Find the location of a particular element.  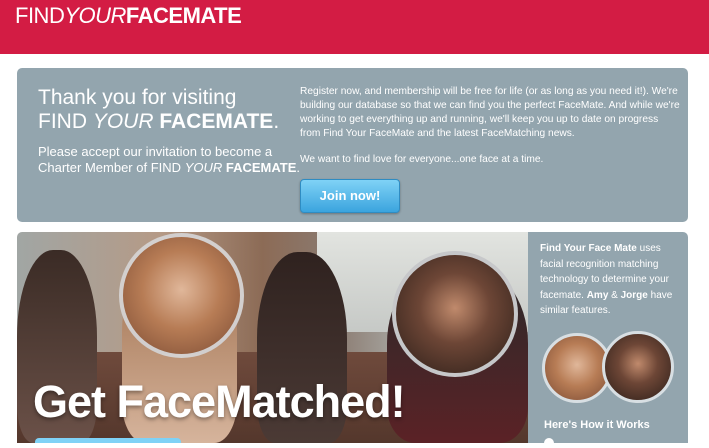

thanks-period: . is located at coordinates (276, 121).